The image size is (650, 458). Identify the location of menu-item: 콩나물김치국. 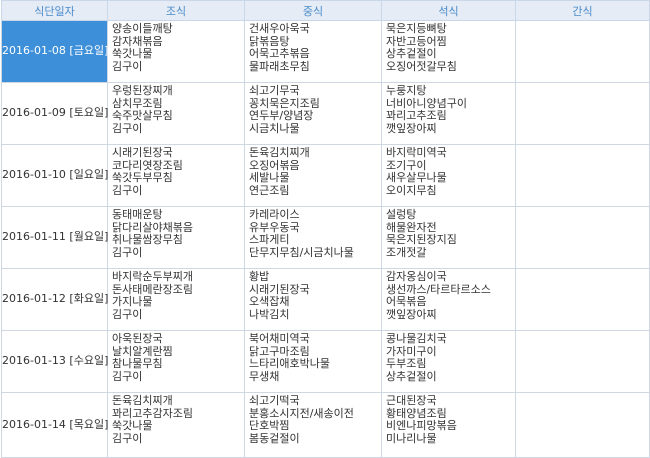
(416, 338).